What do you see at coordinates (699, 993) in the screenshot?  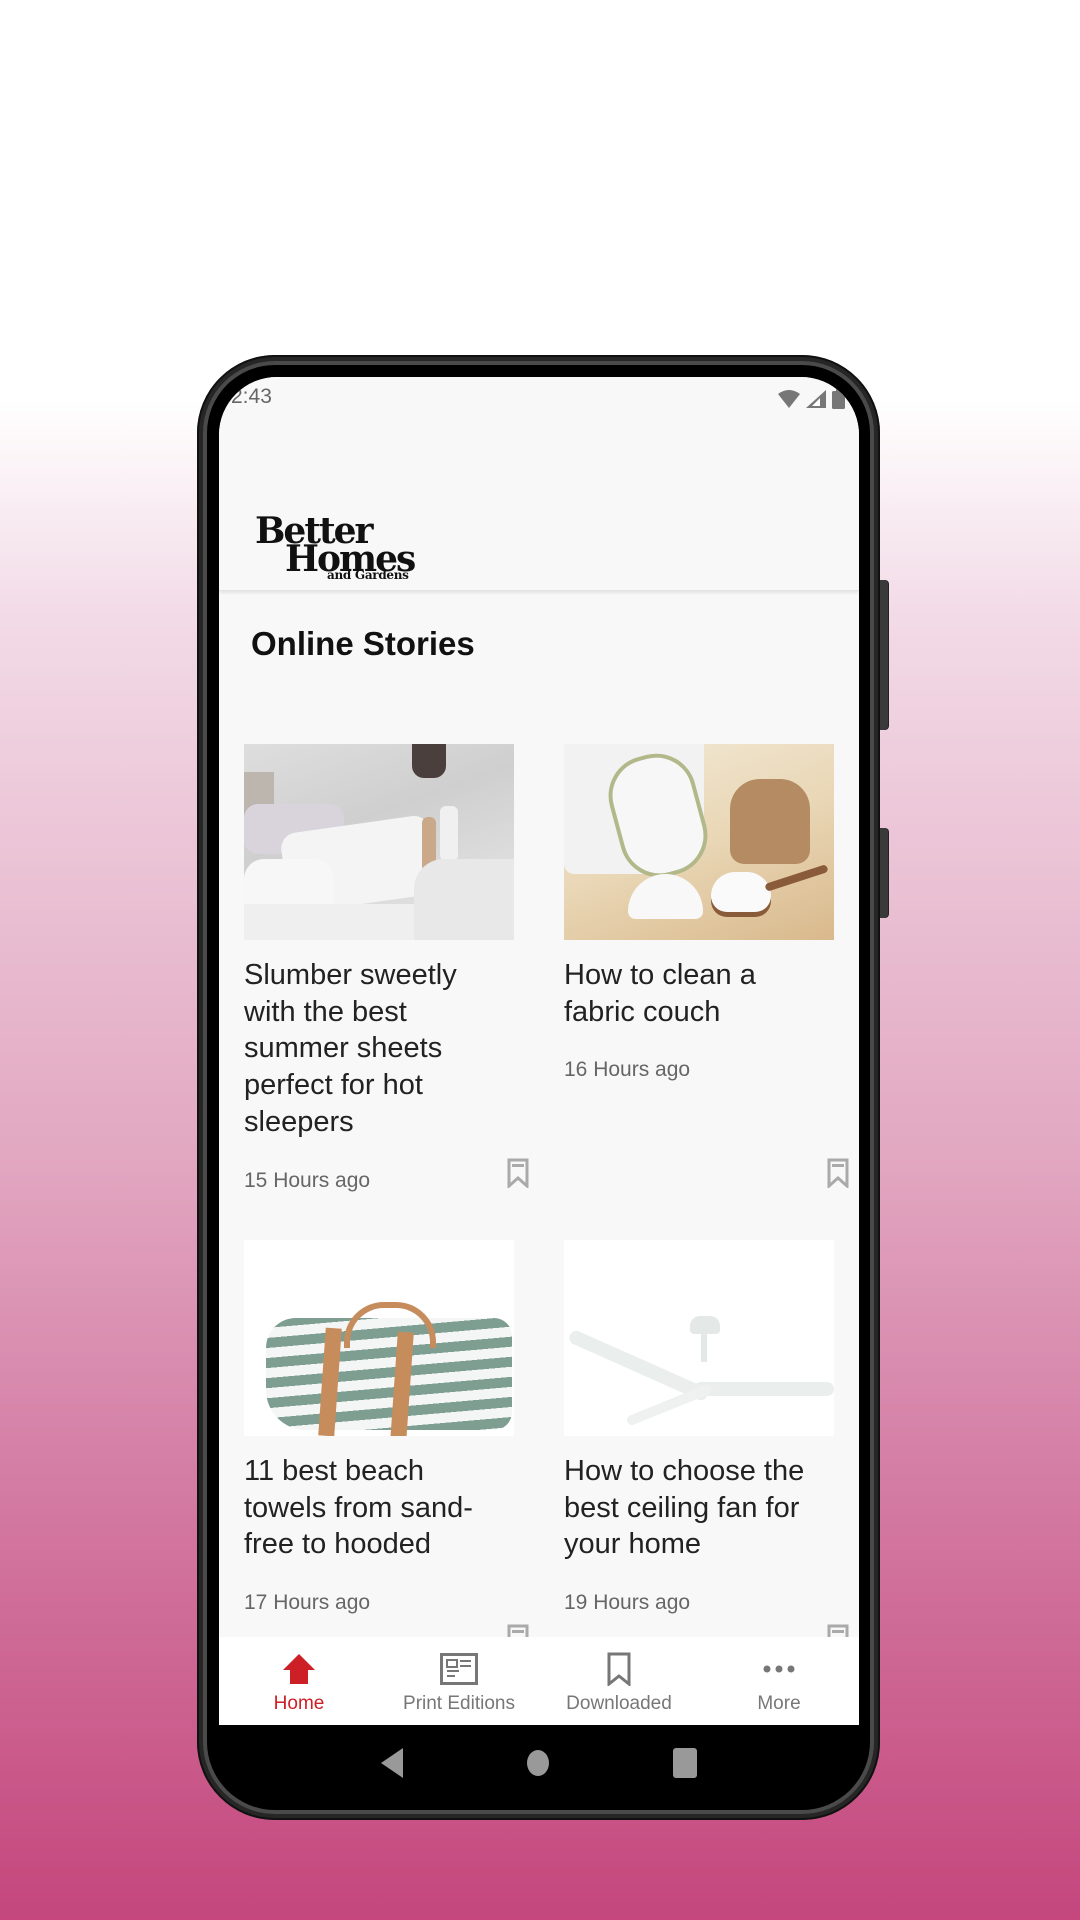 I see `story-title: How to clean a fabric couch` at bounding box center [699, 993].